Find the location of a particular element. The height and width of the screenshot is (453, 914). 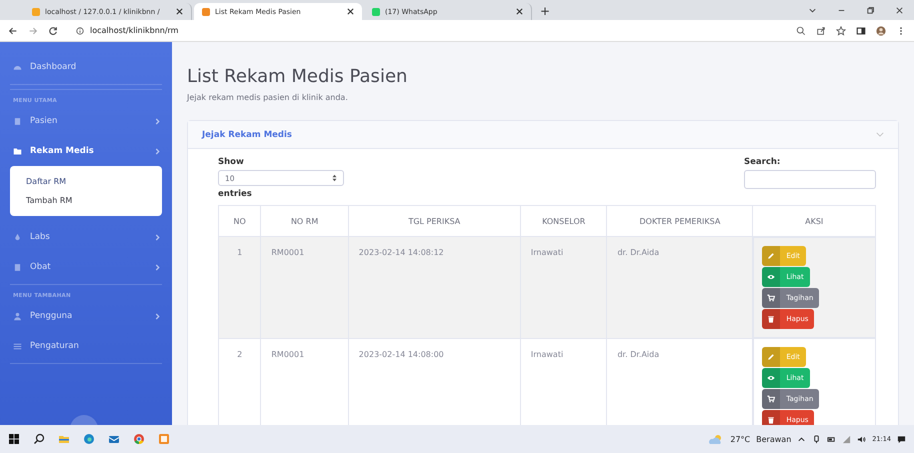

submenu-item: Daftar RM is located at coordinates (86, 181).